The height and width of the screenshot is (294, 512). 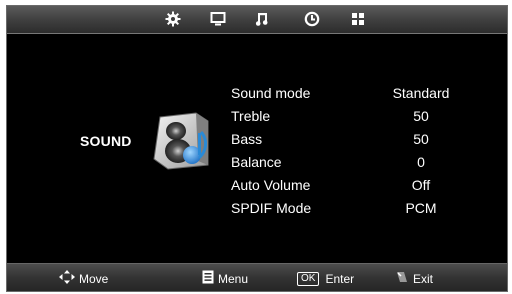 What do you see at coordinates (67, 279) in the screenshot?
I see `move-arrows-icon` at bounding box center [67, 279].